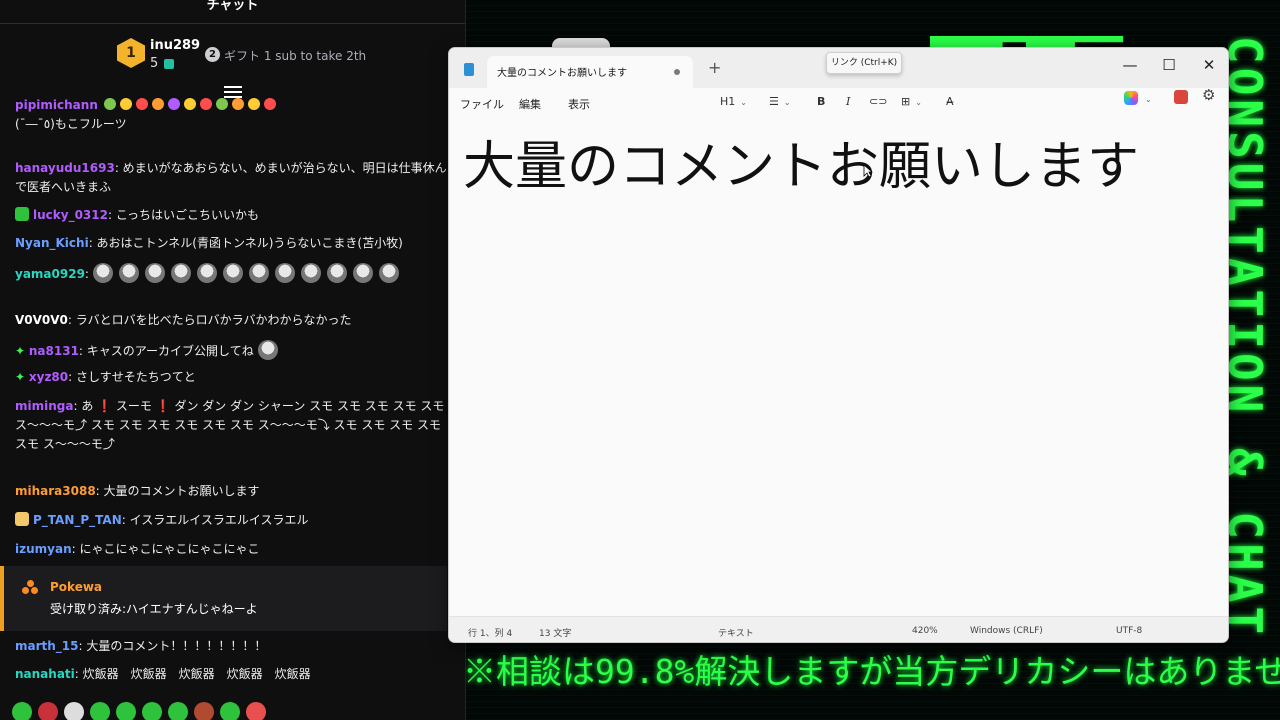  What do you see at coordinates (677, 72) in the screenshot?
I see `unsaved-indicator-icon` at bounding box center [677, 72].